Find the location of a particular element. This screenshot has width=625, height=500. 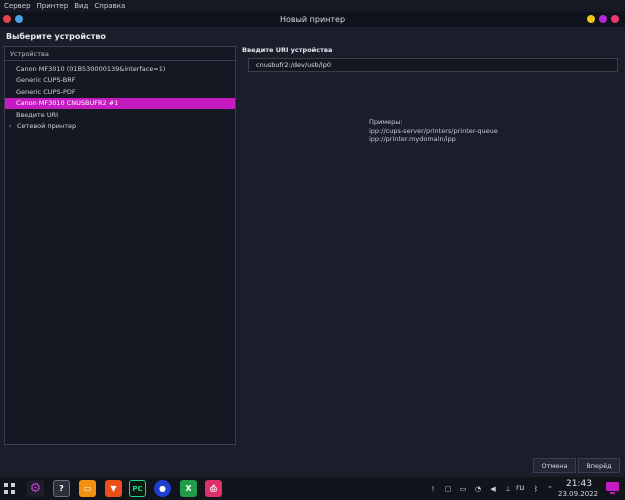

title-bar: Новый принтер is located at coordinates (312, 19).